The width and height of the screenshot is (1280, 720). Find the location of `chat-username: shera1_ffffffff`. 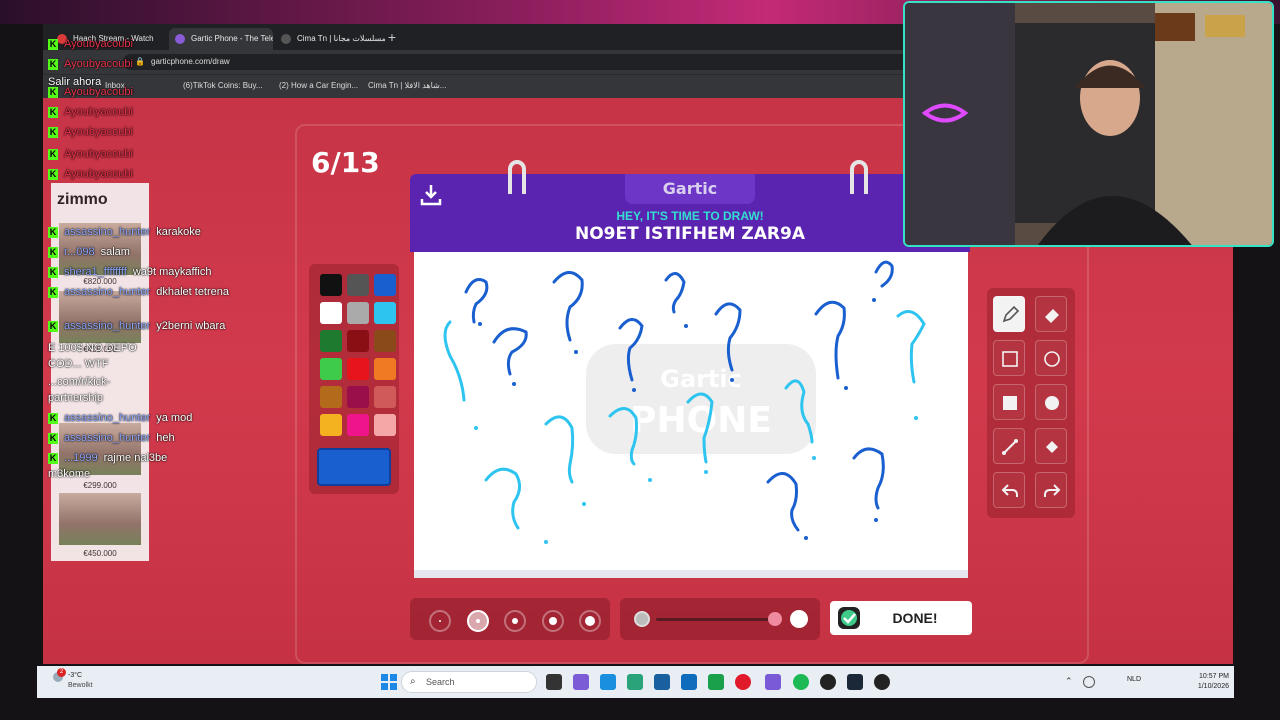

chat-username: shera1_ffffffff is located at coordinates (95, 272).